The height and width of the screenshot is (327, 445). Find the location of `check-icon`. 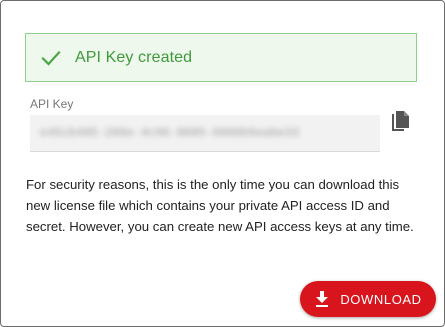

check-icon is located at coordinates (51, 58).